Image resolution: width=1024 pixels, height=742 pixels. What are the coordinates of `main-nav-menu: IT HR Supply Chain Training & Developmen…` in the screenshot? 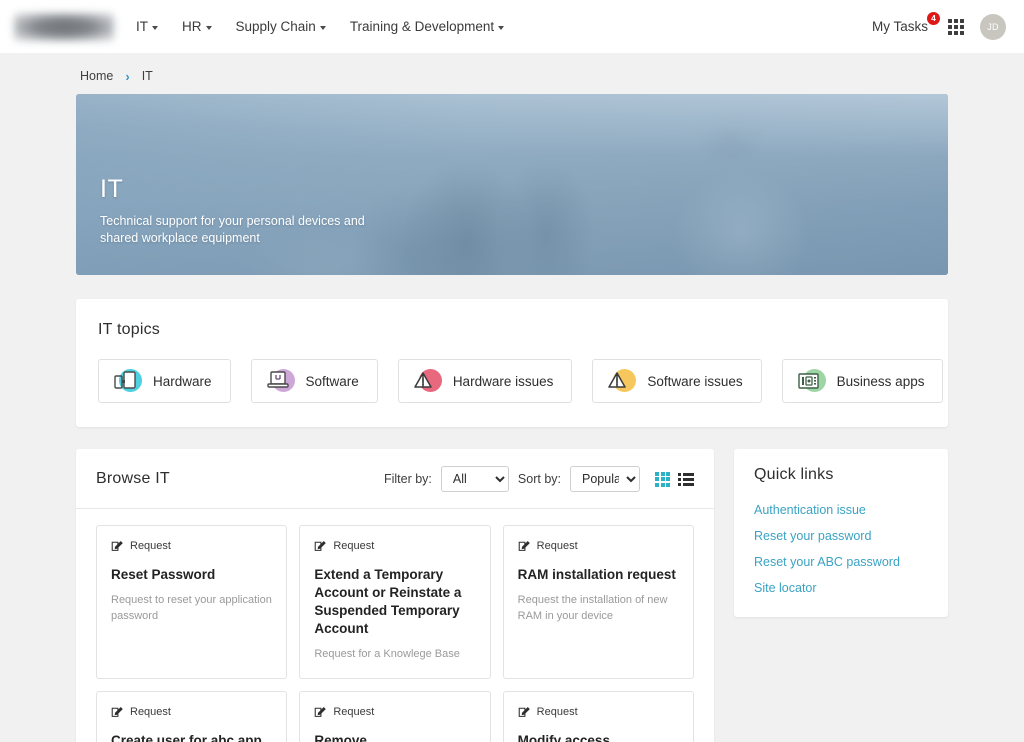 It's located at (320, 26).